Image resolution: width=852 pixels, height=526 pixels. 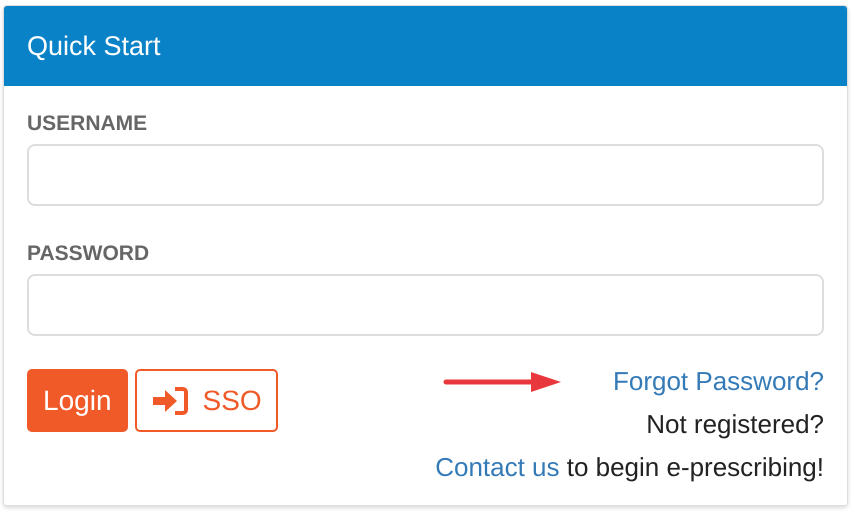 What do you see at coordinates (94, 46) in the screenshot?
I see `panel-title: Quick Start` at bounding box center [94, 46].